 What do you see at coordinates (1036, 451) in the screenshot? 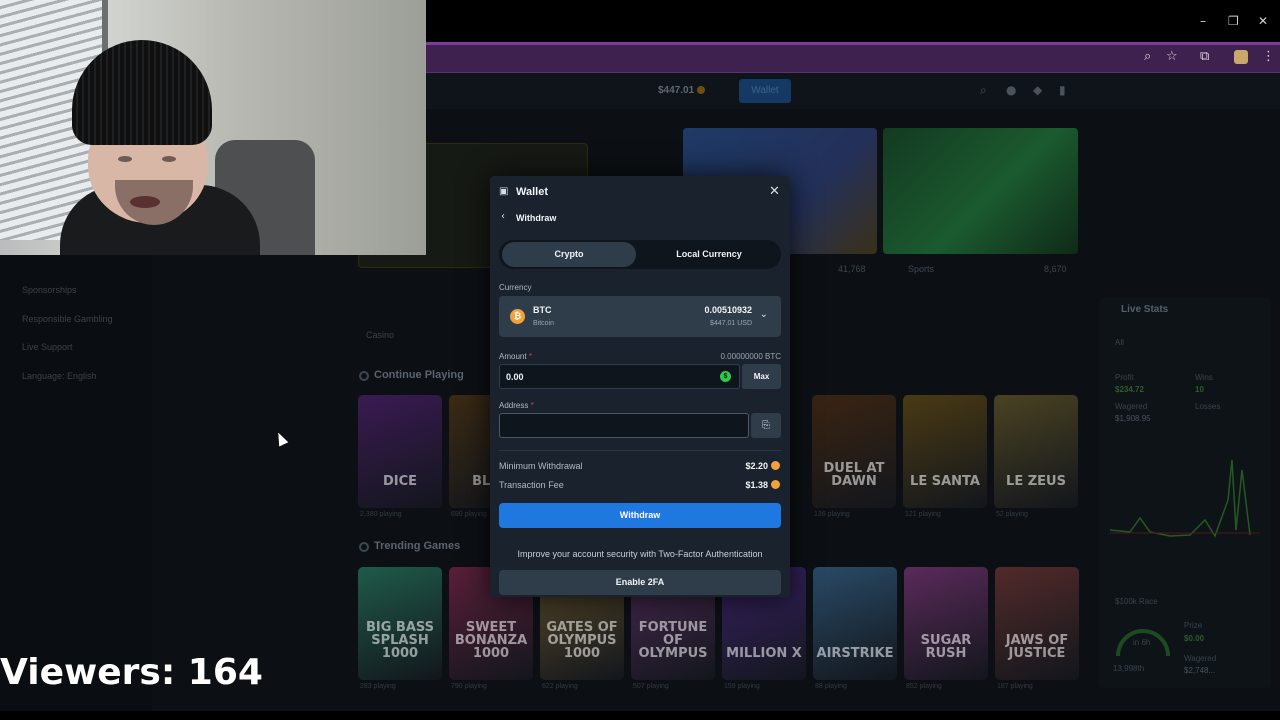
I see `game-tile: LE ZEUS` at bounding box center [1036, 451].